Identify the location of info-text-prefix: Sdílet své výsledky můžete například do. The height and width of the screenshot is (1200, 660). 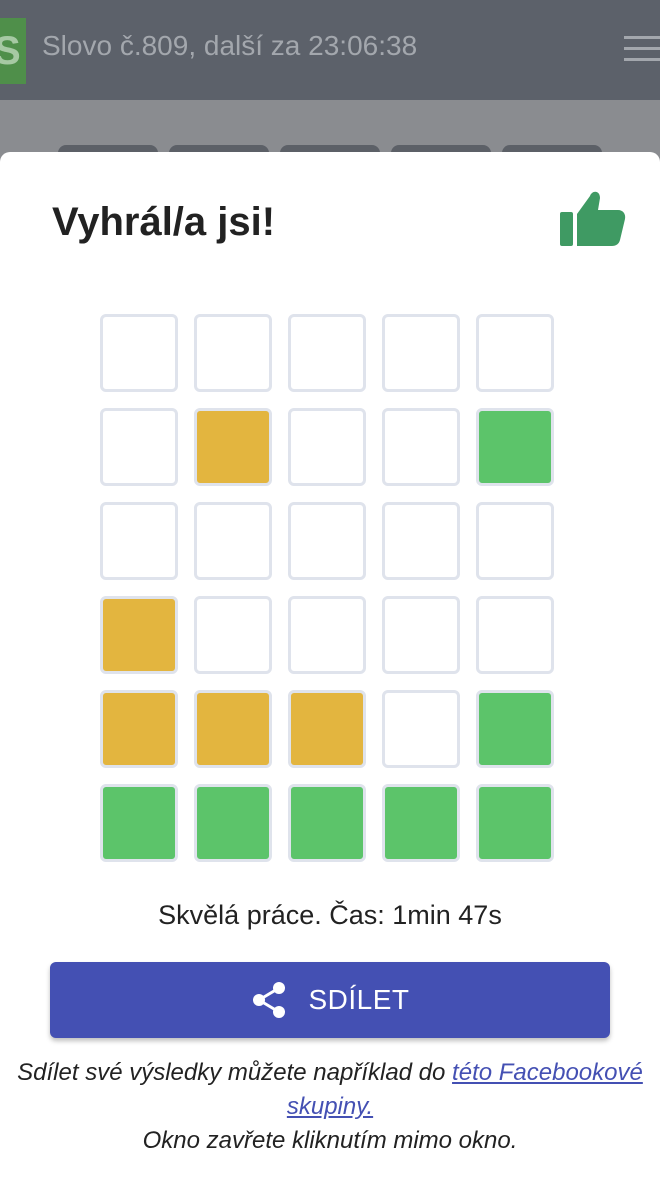
(235, 1072).